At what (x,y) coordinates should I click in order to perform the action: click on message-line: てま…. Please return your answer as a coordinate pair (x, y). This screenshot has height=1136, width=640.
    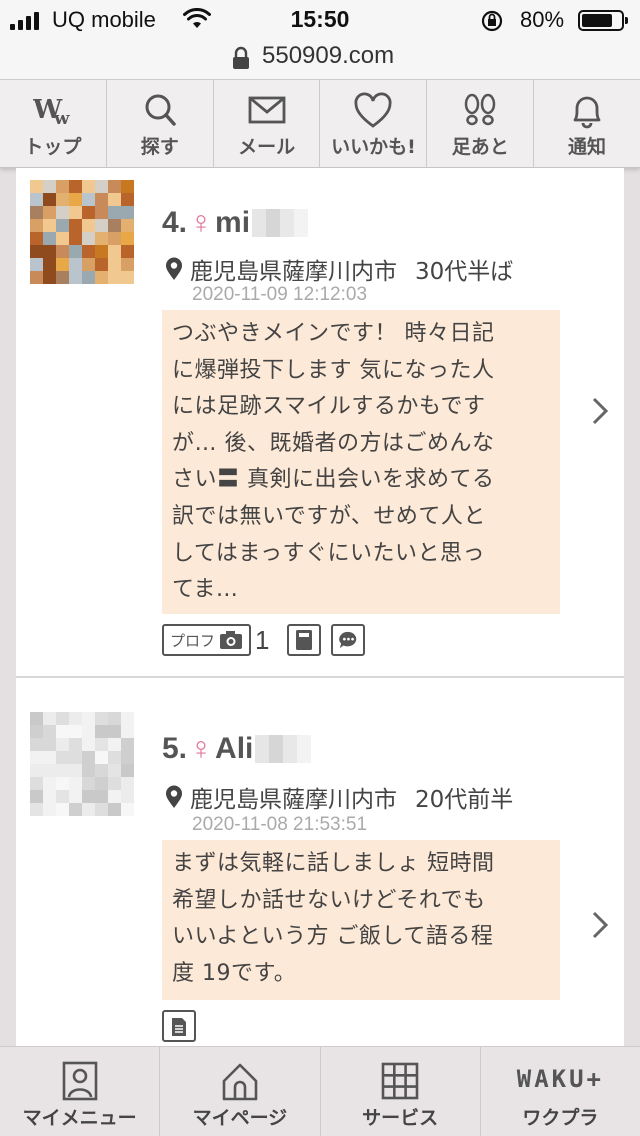
    Looking at the image, I should click on (205, 590).